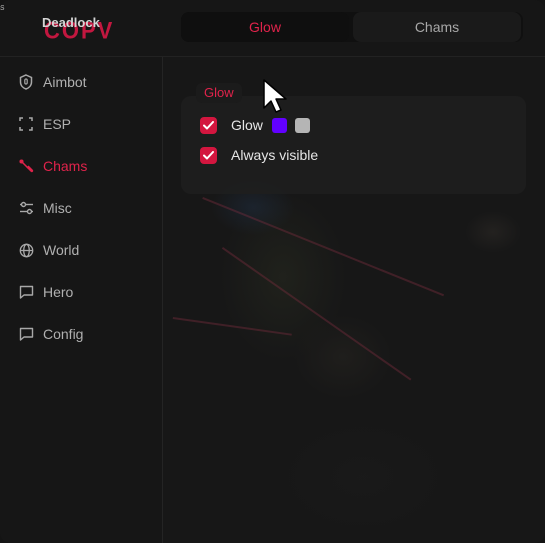  Describe the element at coordinates (247, 125) in the screenshot. I see `option-label: Glow` at that location.